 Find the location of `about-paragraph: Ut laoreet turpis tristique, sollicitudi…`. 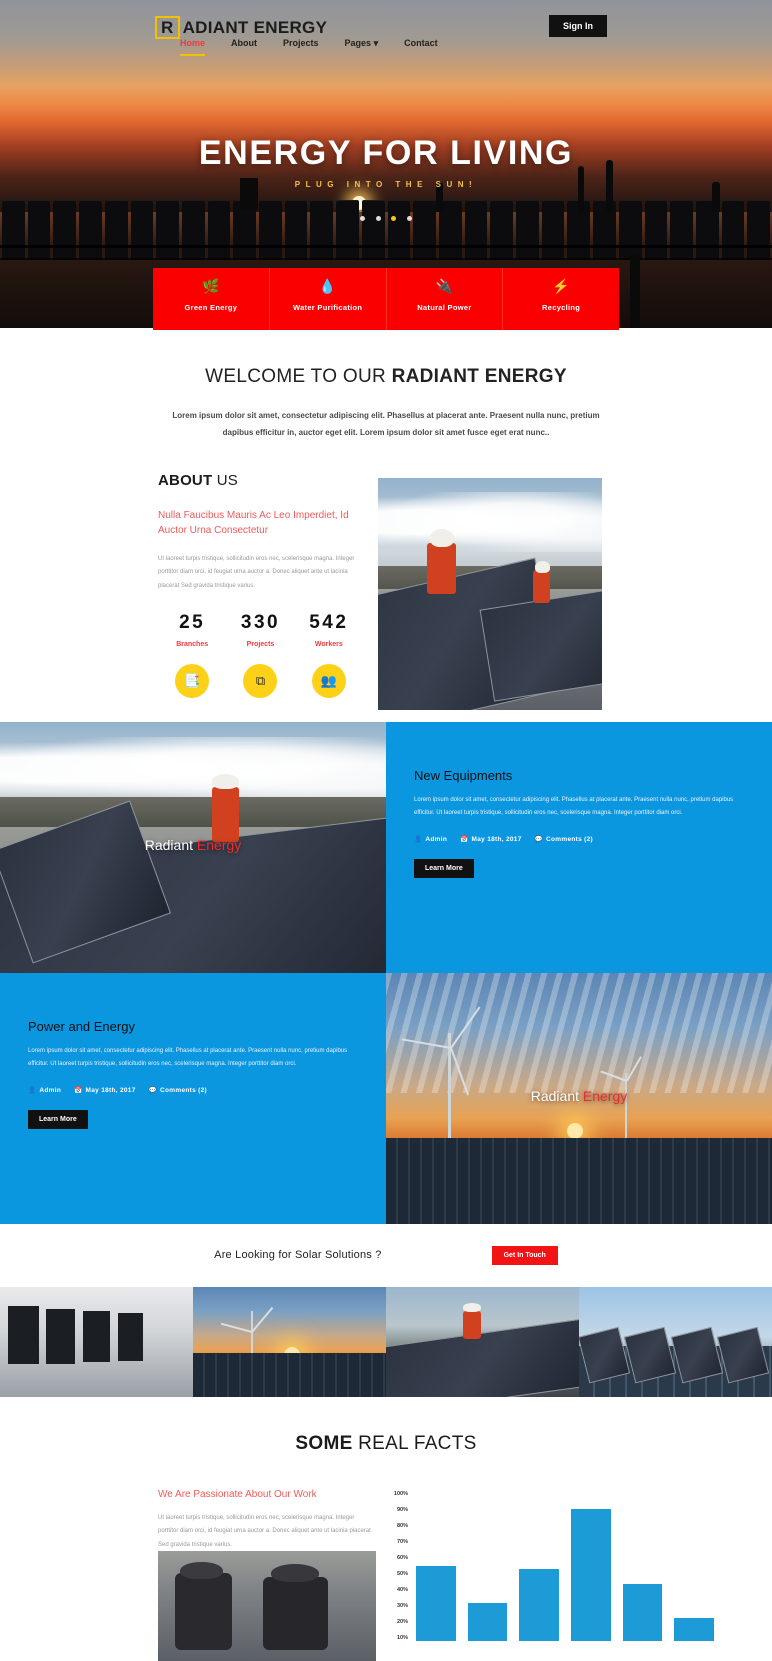

about-paragraph: Ut laoreet turpis tristique, sollicitudi… is located at coordinates (256, 572).